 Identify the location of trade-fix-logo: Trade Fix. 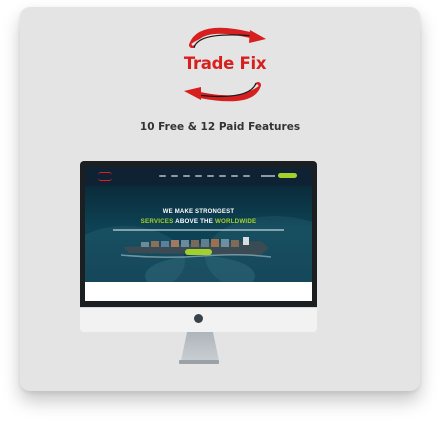
(225, 66).